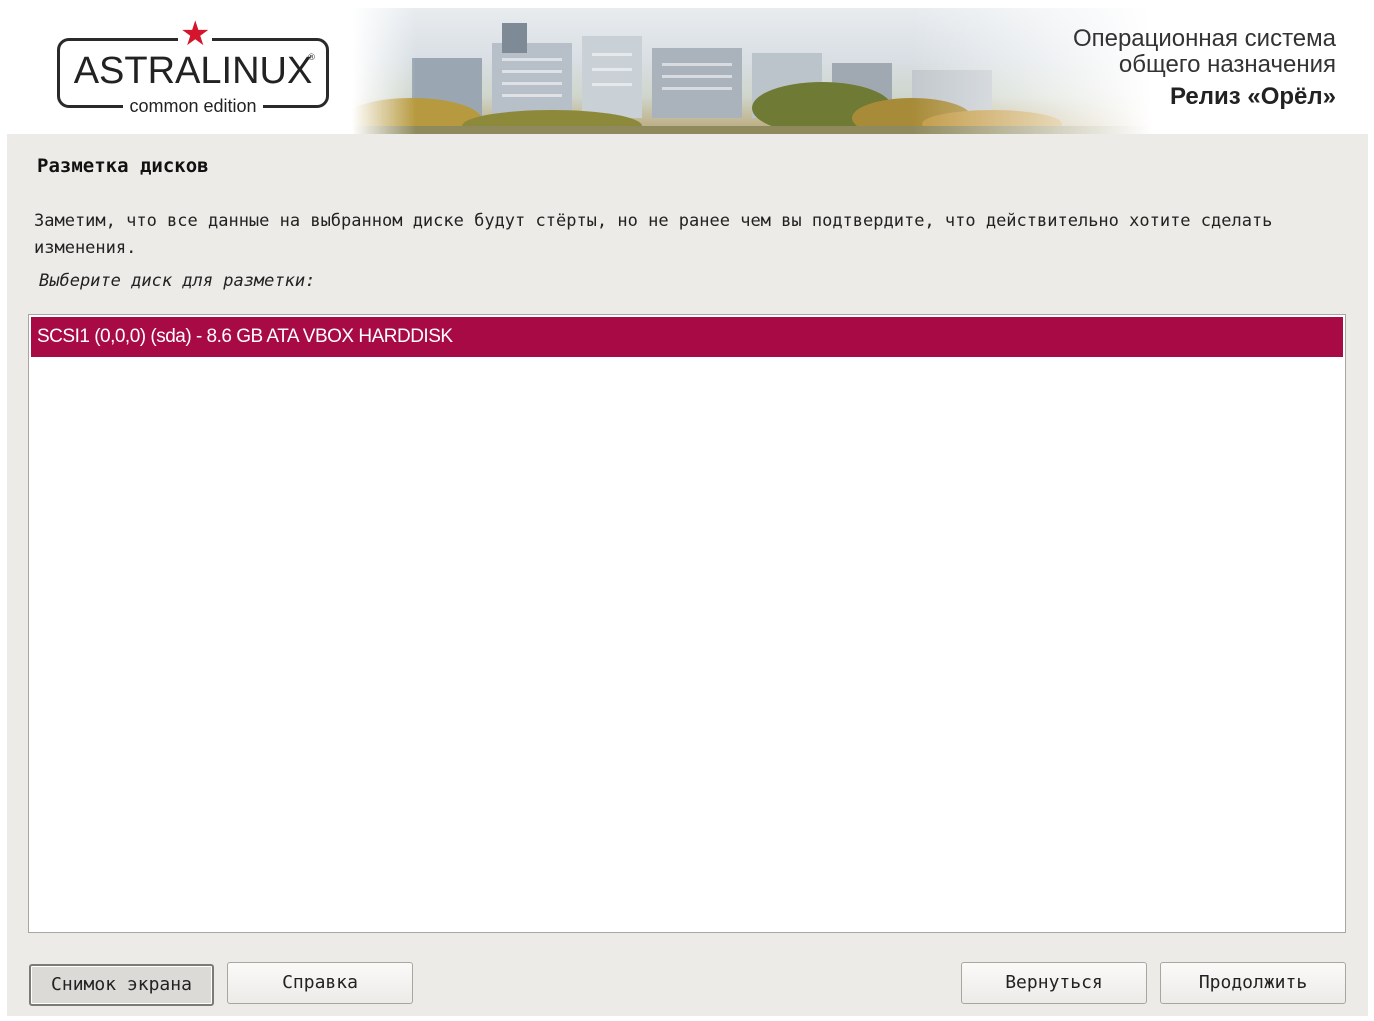 This screenshot has height=1021, width=1374. Describe the element at coordinates (193, 106) in the screenshot. I see `logo-subtitle: common edition` at that location.